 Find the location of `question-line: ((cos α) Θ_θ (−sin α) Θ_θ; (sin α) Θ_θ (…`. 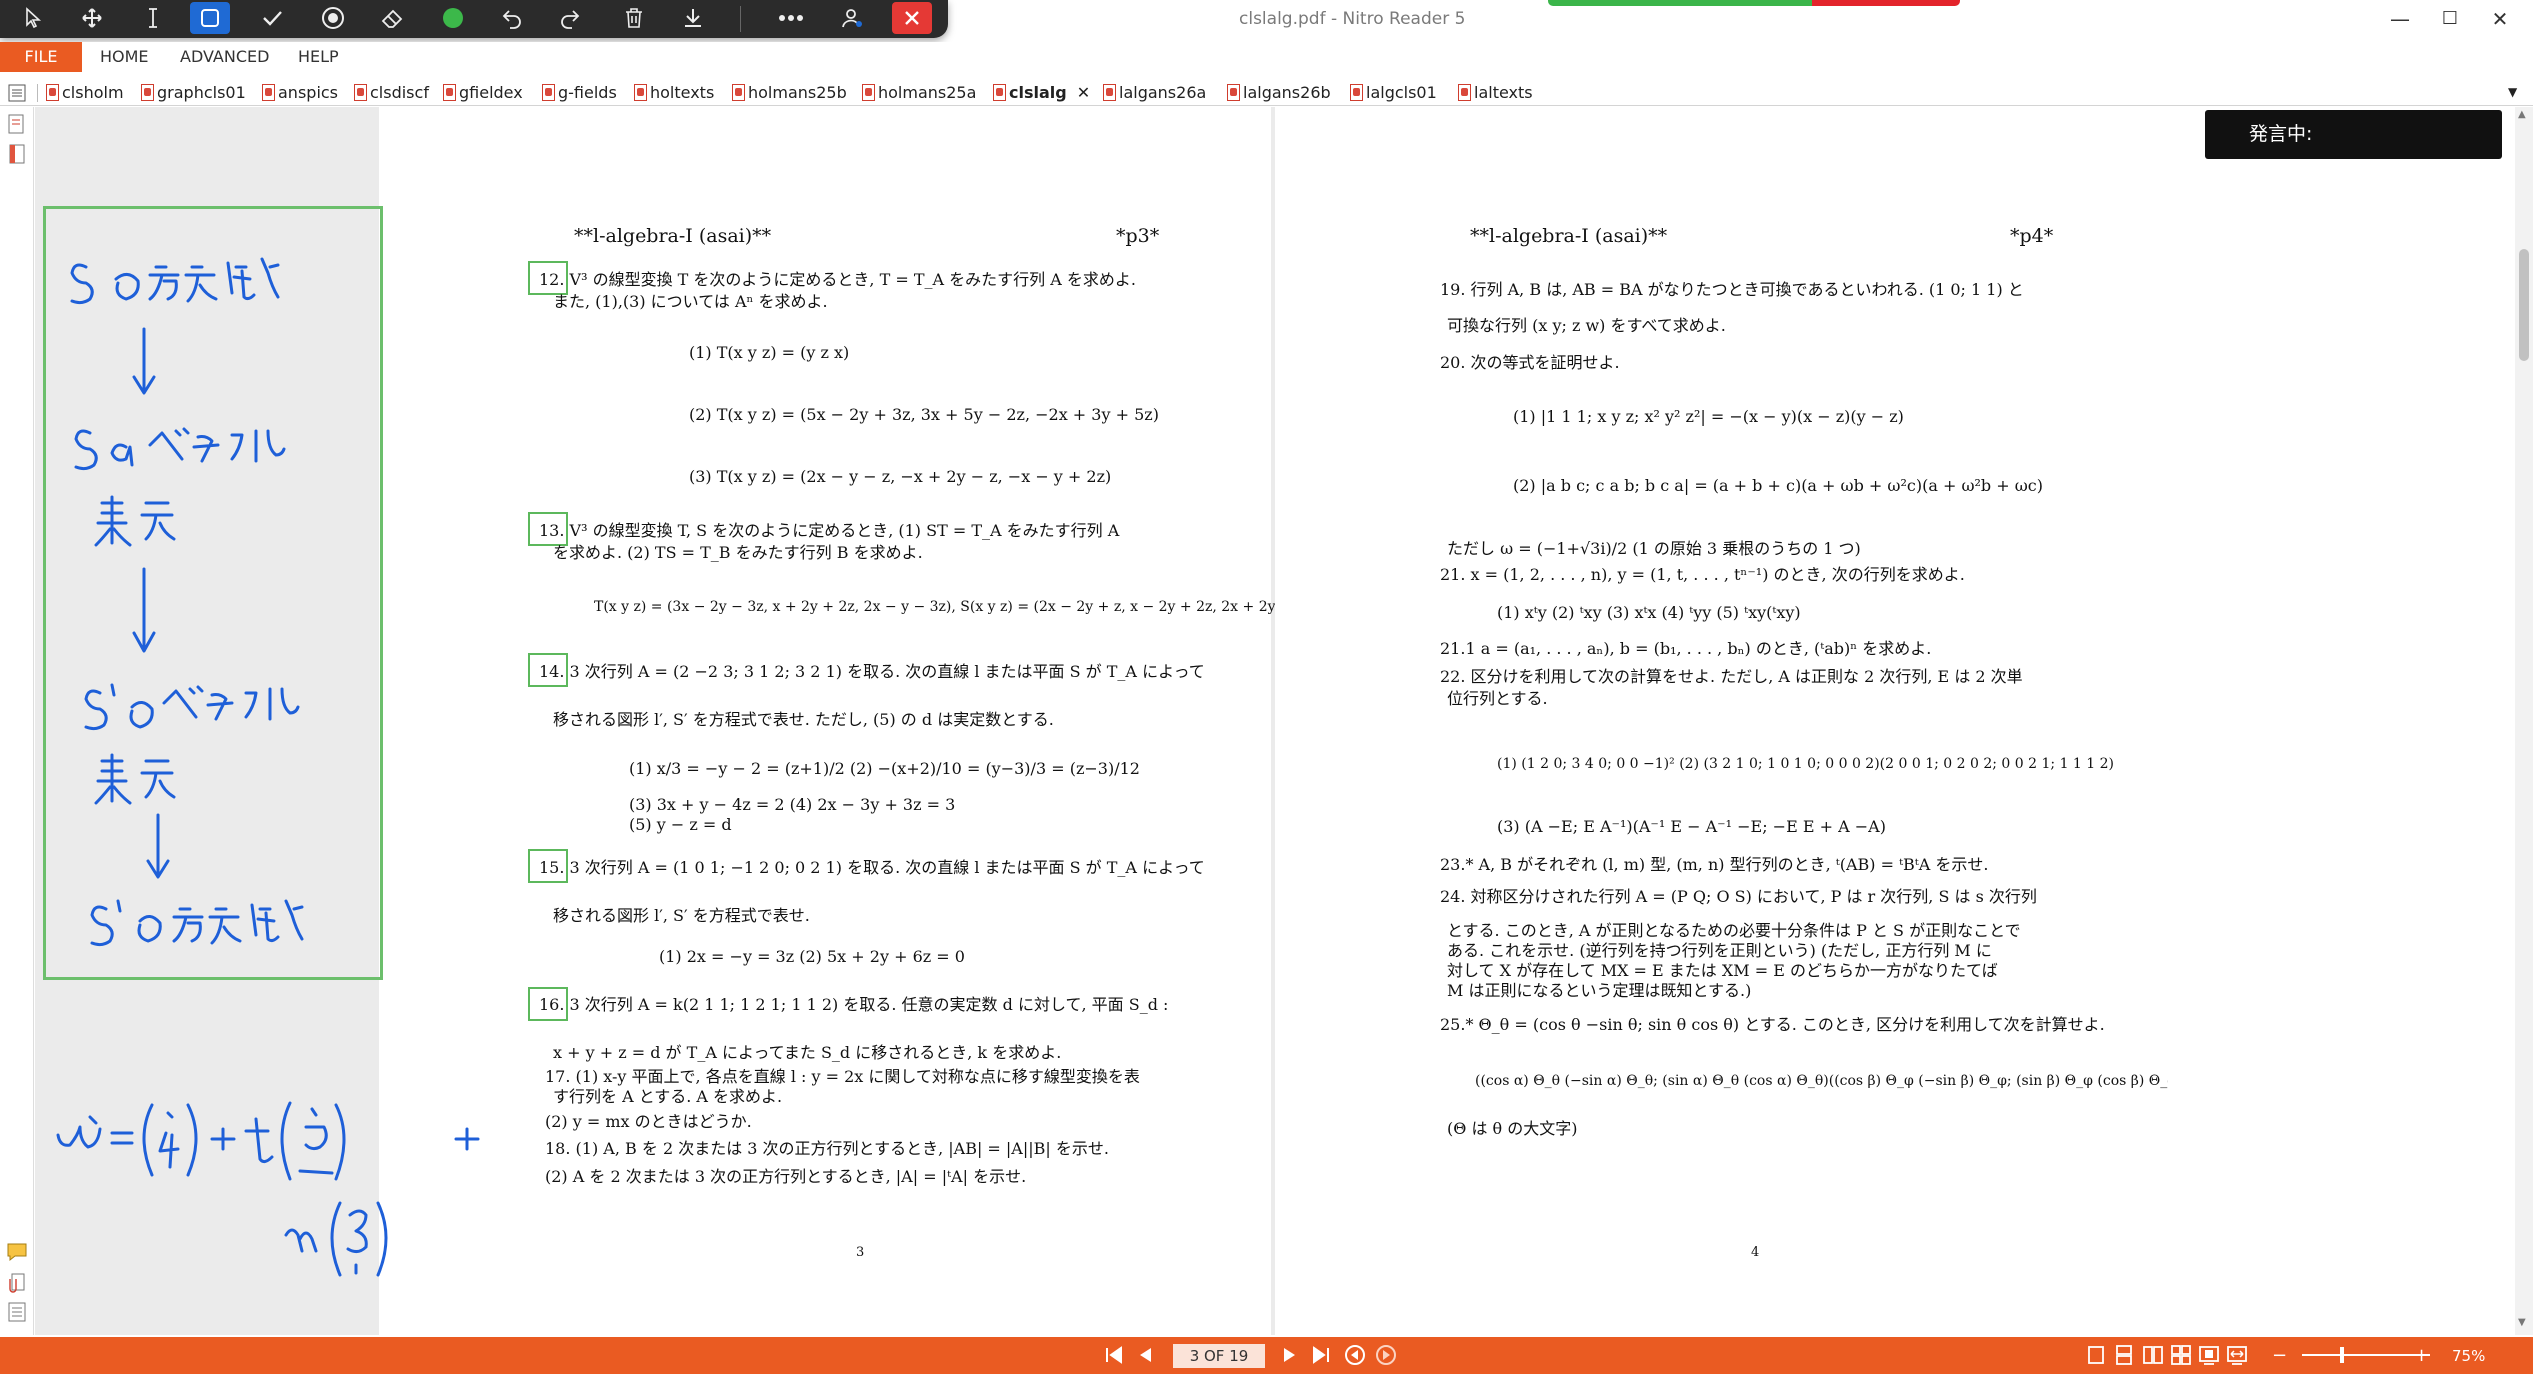

question-line: ((cos α) Θ_θ (−sin α) Θ_θ; (sin α) Θ_θ (… is located at coordinates (1829, 1081).